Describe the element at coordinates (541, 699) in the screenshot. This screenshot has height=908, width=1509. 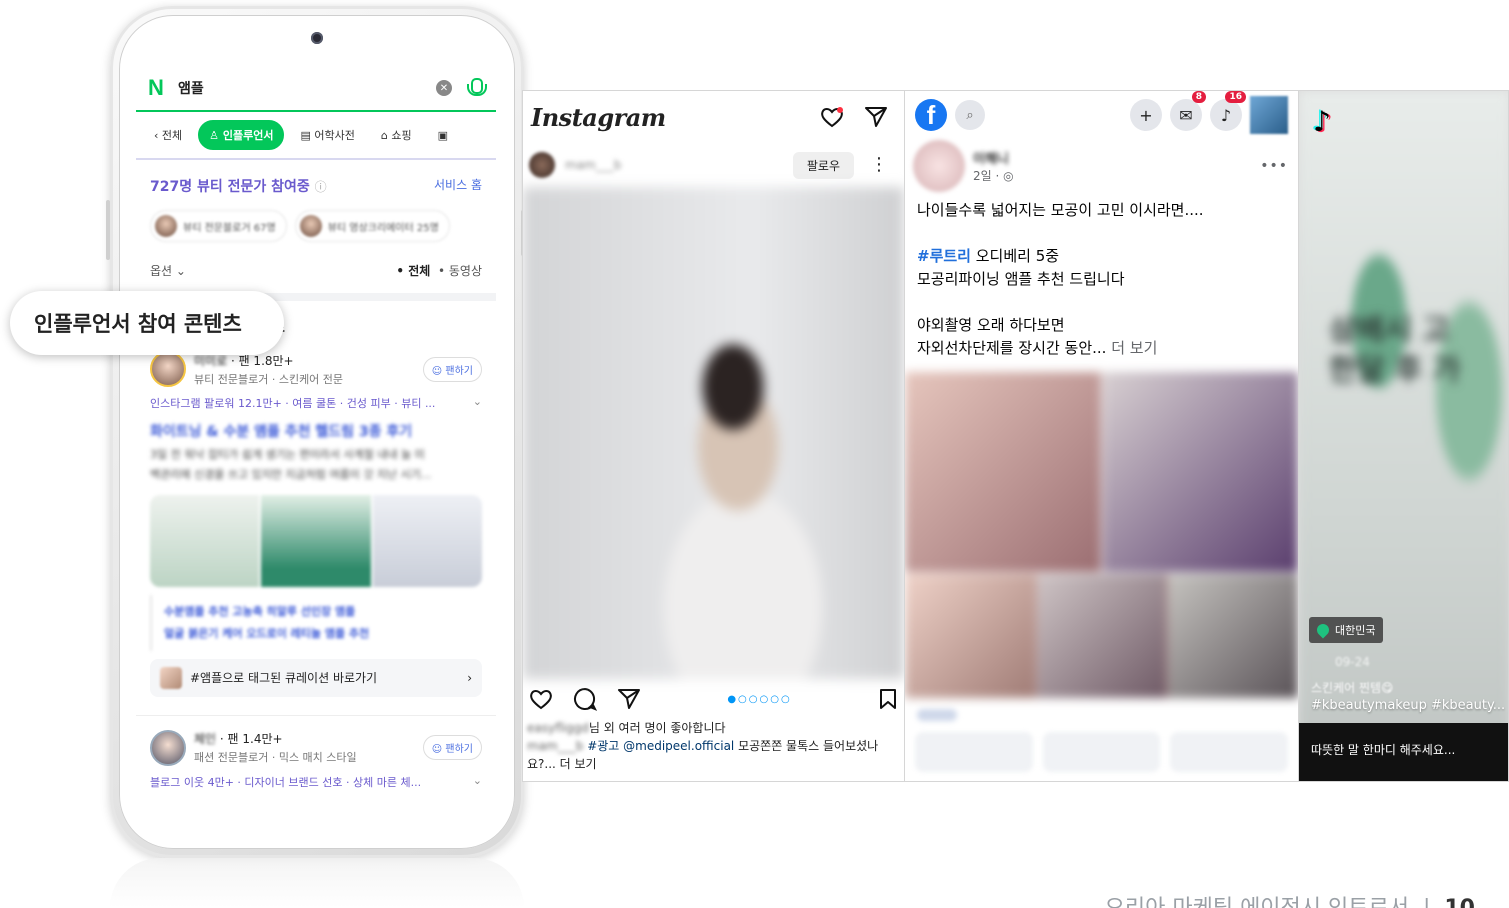
I see `like-icon` at that location.